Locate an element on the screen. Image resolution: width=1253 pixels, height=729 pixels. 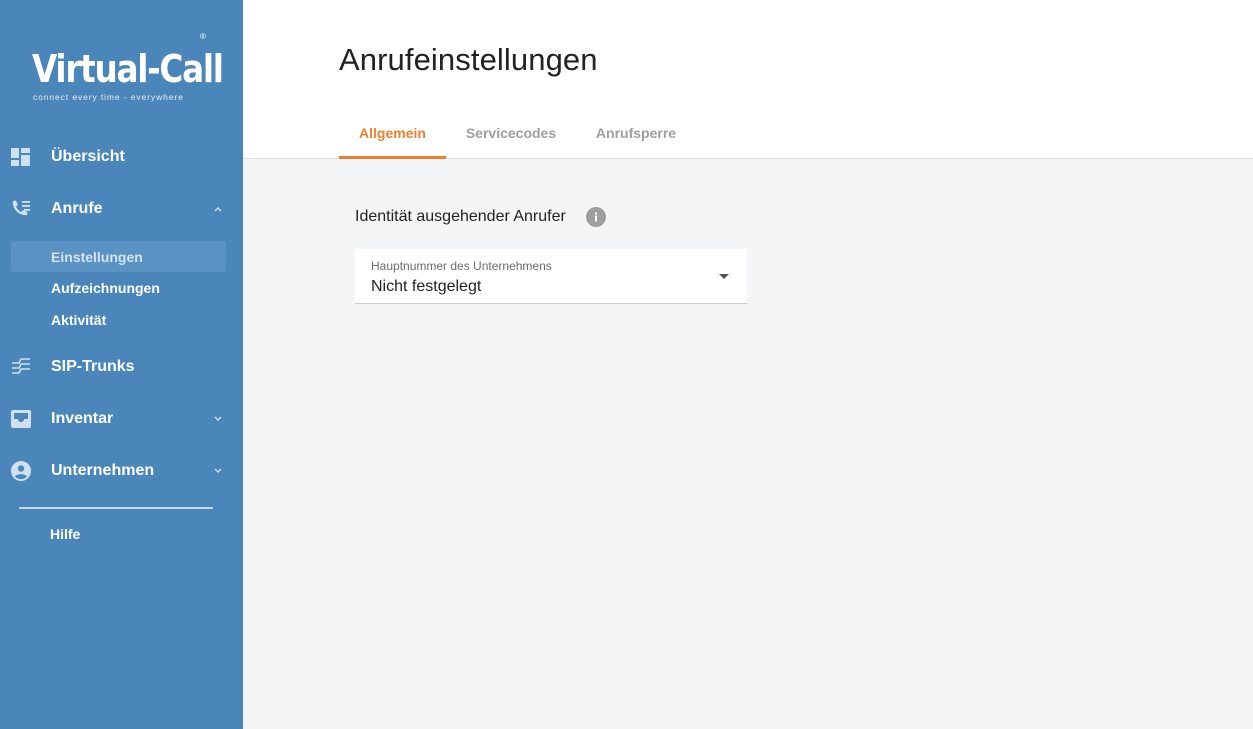
dashboard-icon is located at coordinates (21, 157).